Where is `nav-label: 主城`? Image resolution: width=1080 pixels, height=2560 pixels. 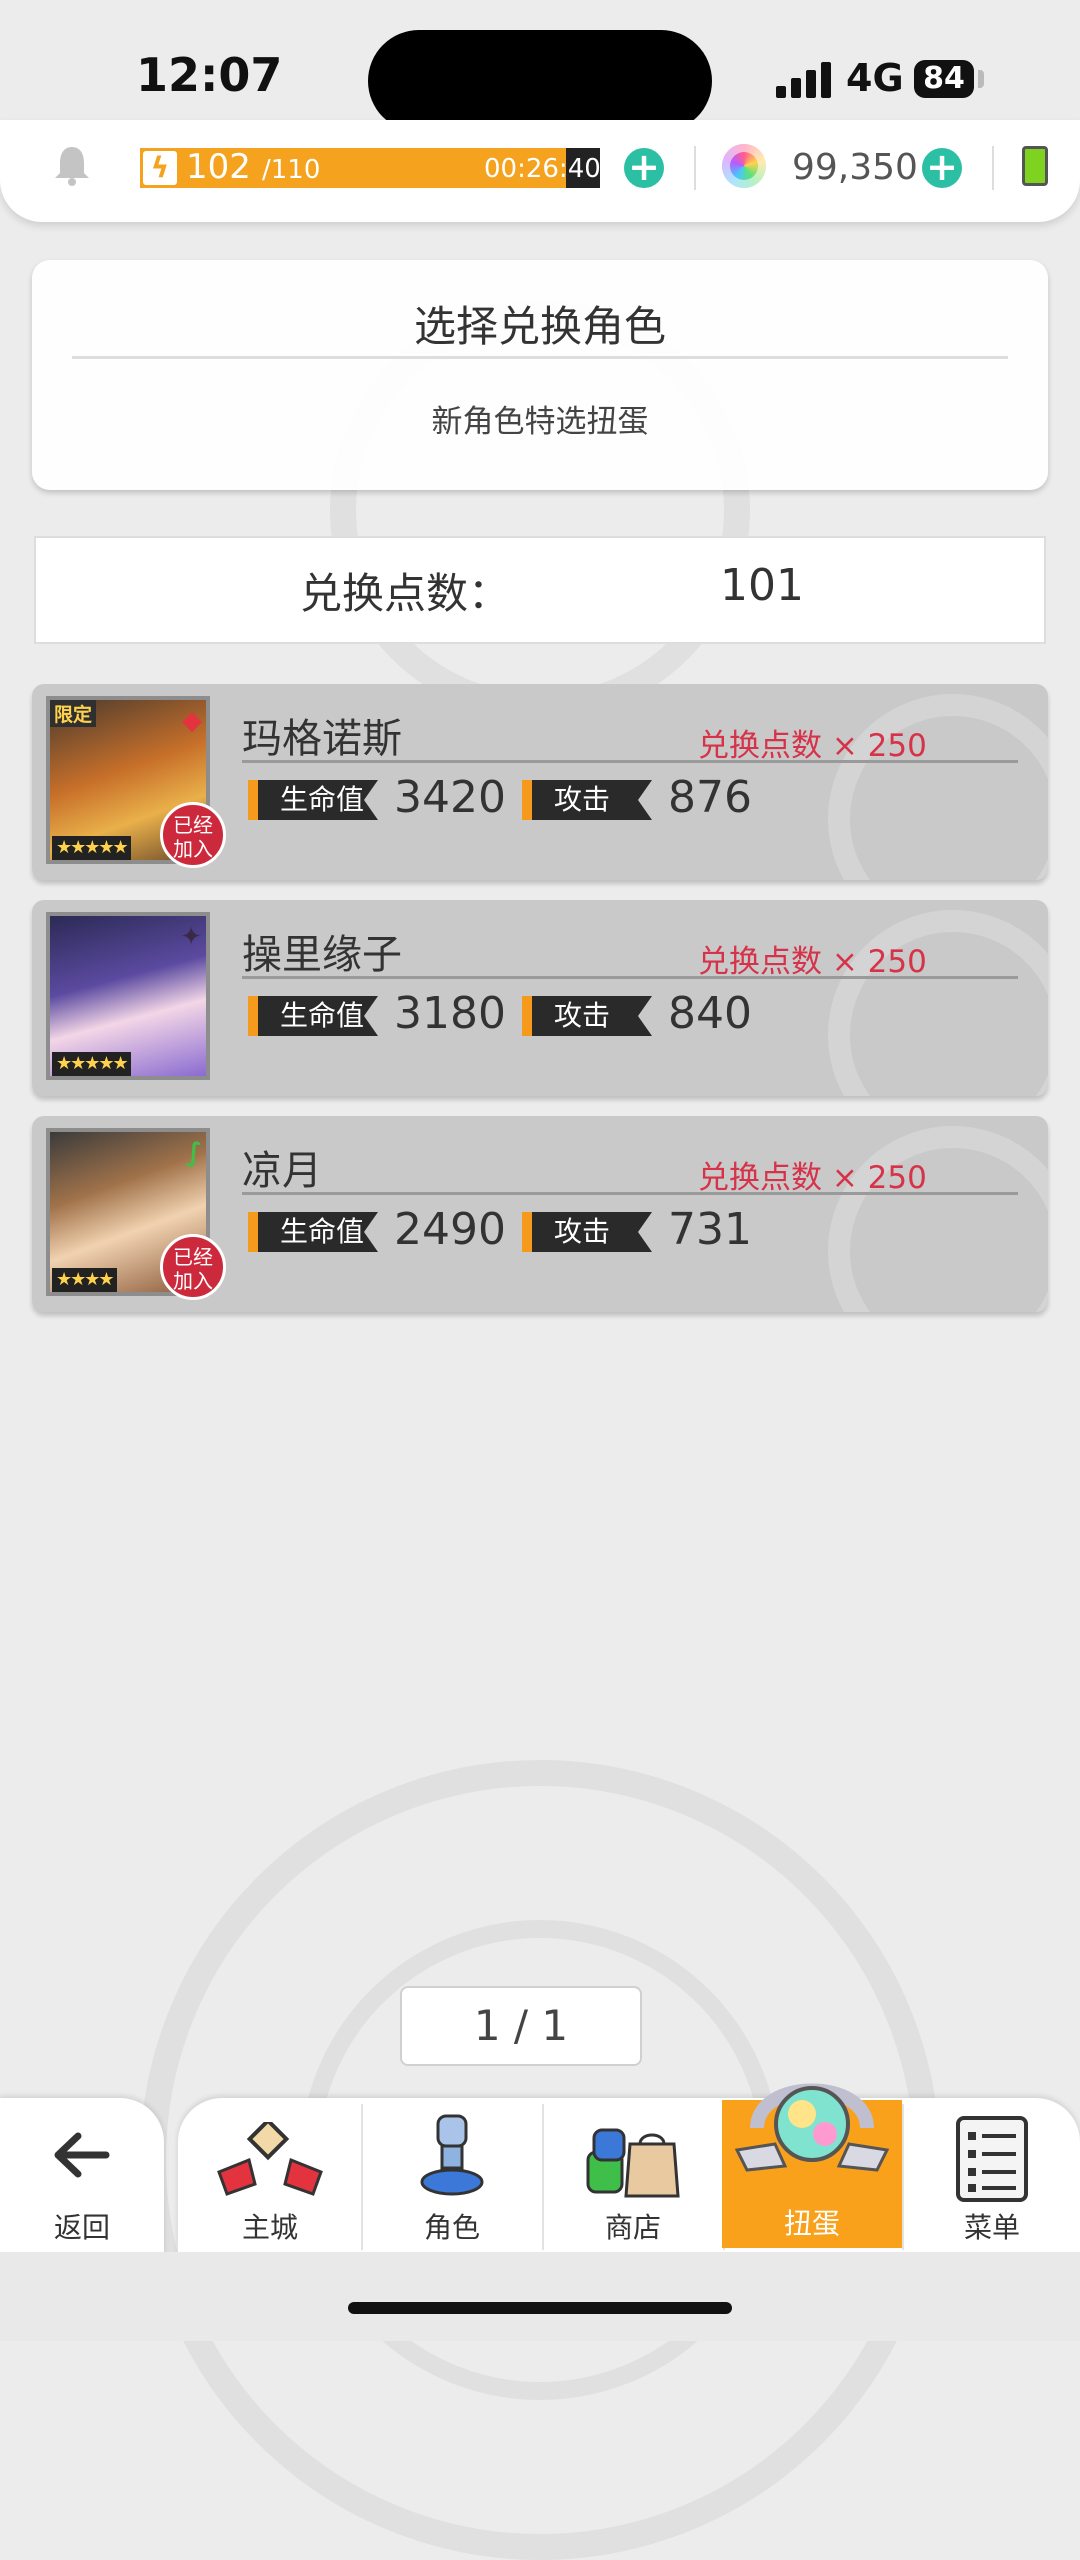 nav-label: 主城 is located at coordinates (269, 2227).